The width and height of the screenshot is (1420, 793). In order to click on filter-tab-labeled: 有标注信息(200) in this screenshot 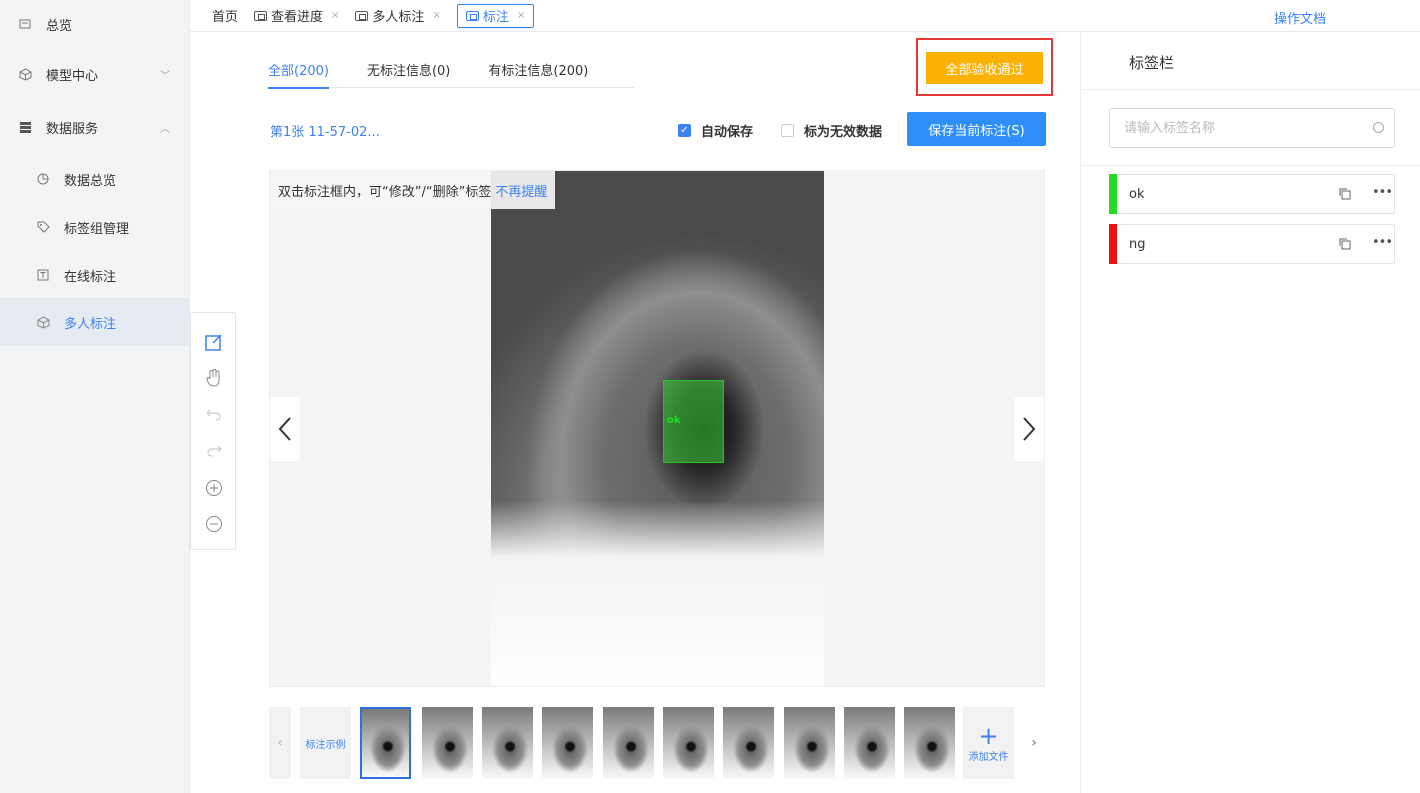, I will do `click(538, 74)`.